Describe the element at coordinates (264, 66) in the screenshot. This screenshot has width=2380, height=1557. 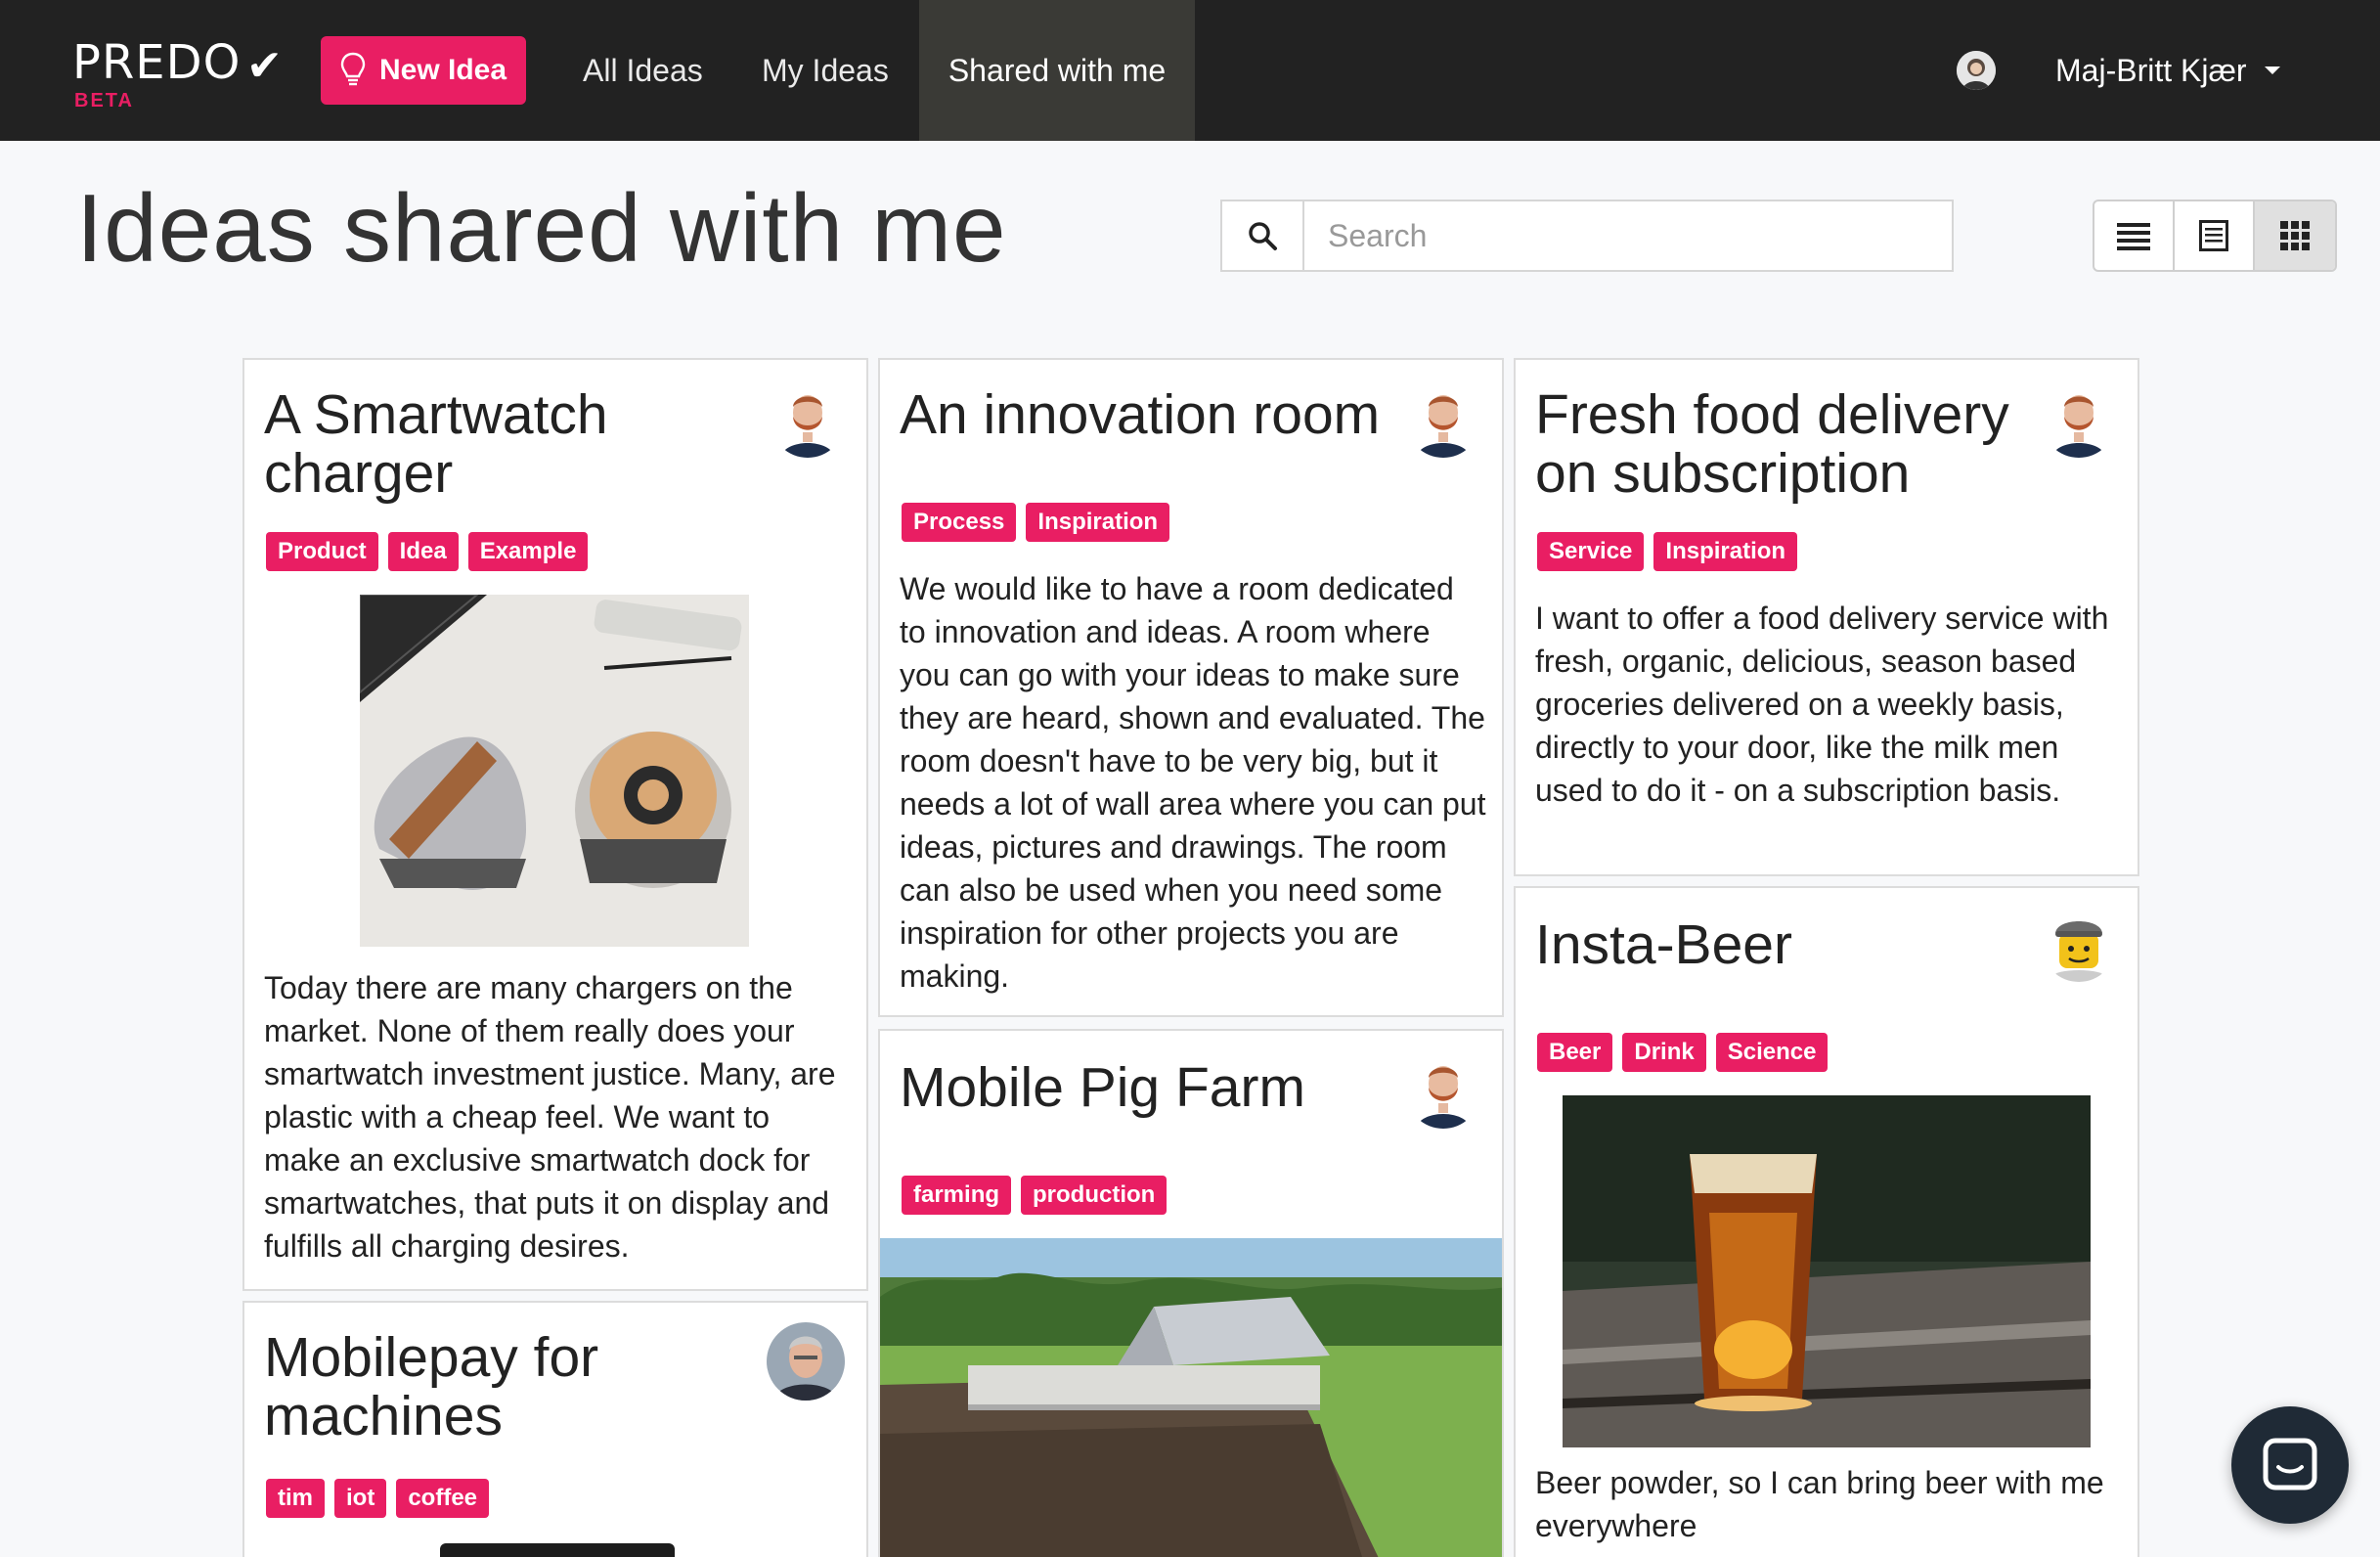
I see `checkmark-icon: ✔` at that location.